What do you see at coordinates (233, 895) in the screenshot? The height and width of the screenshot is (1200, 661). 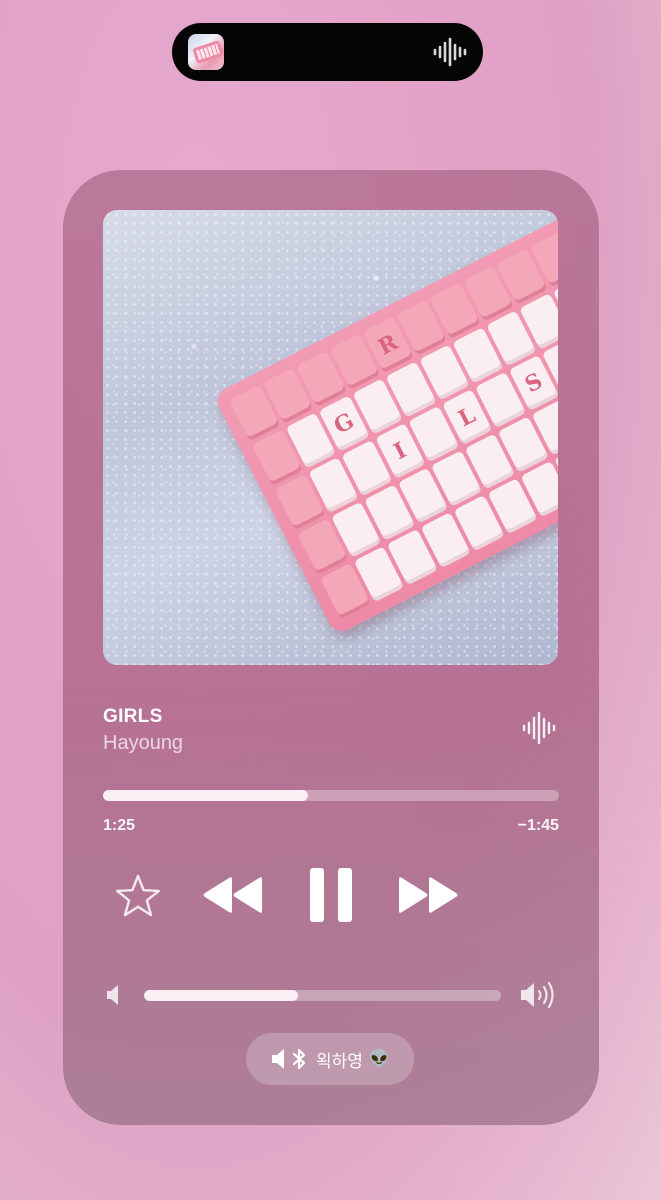 I see `rewind-icon` at bounding box center [233, 895].